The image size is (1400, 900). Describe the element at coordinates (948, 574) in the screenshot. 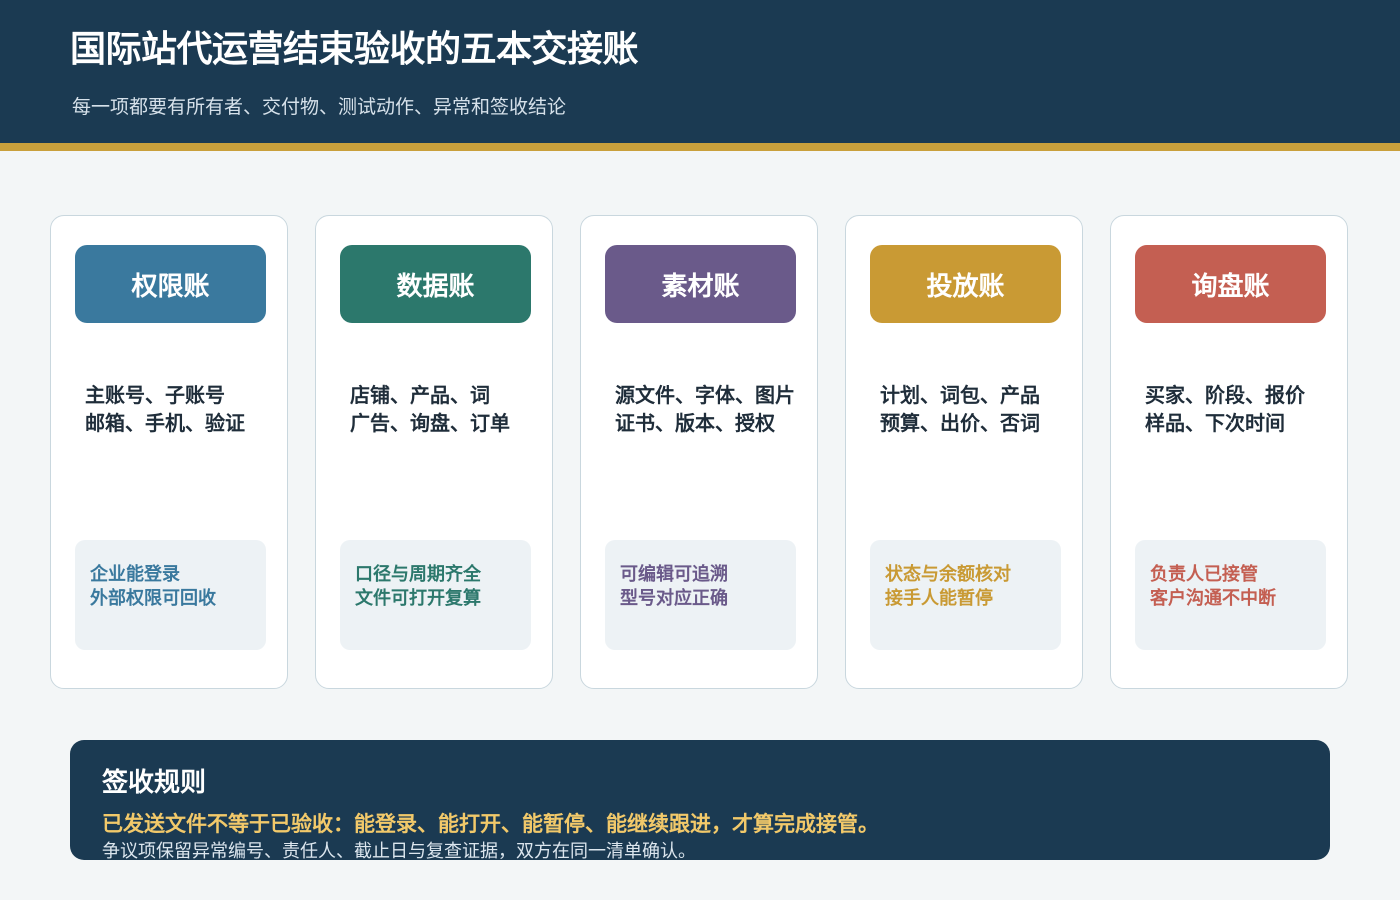

I see `card-note-line: 状态与余额核对` at that location.